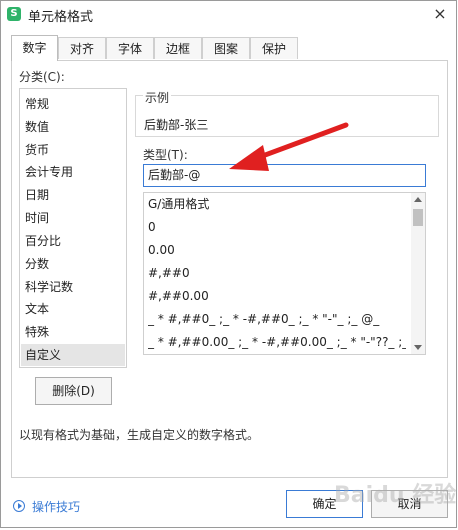 Image resolution: width=458 pixels, height=530 pixels. Describe the element at coordinates (14, 14) in the screenshot. I see `app-icon: S` at that location.